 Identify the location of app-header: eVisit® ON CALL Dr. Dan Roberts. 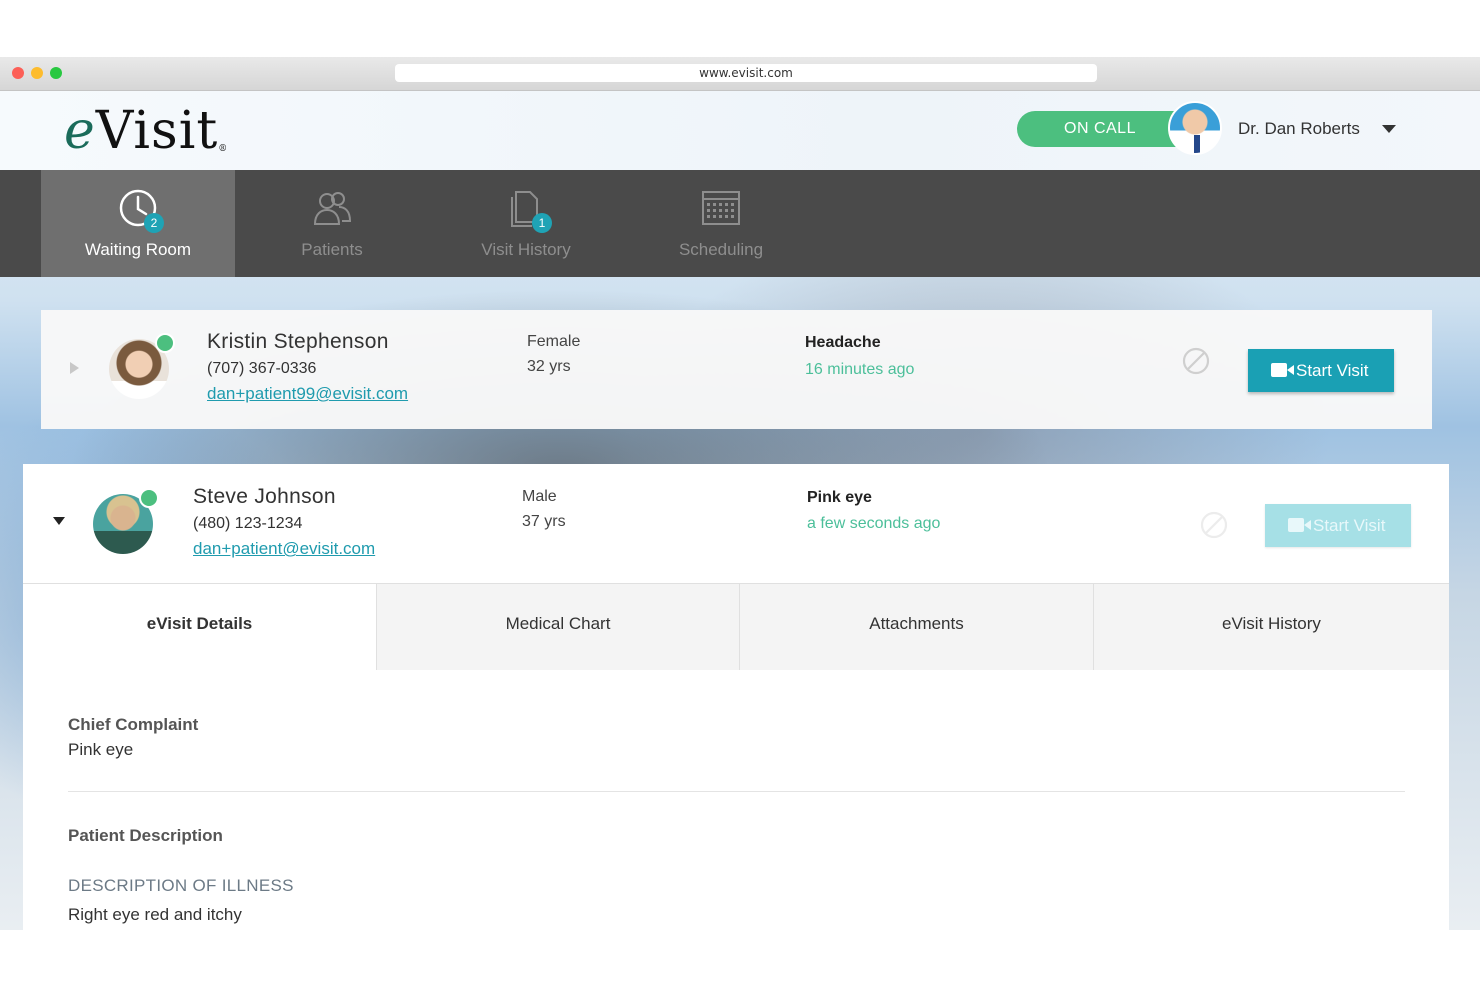
(740, 130).